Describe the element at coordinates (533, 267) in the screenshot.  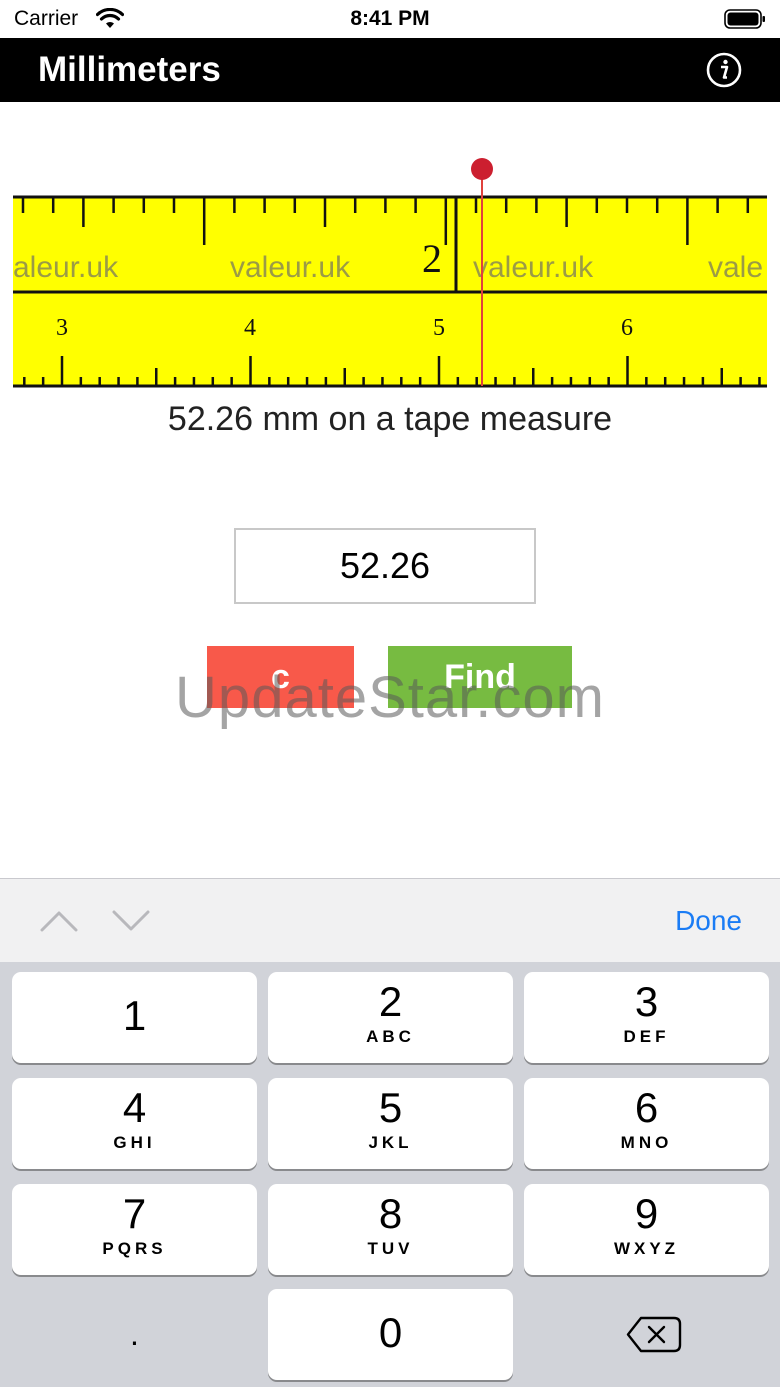
I see `brand-text-3: valeur.uk` at that location.